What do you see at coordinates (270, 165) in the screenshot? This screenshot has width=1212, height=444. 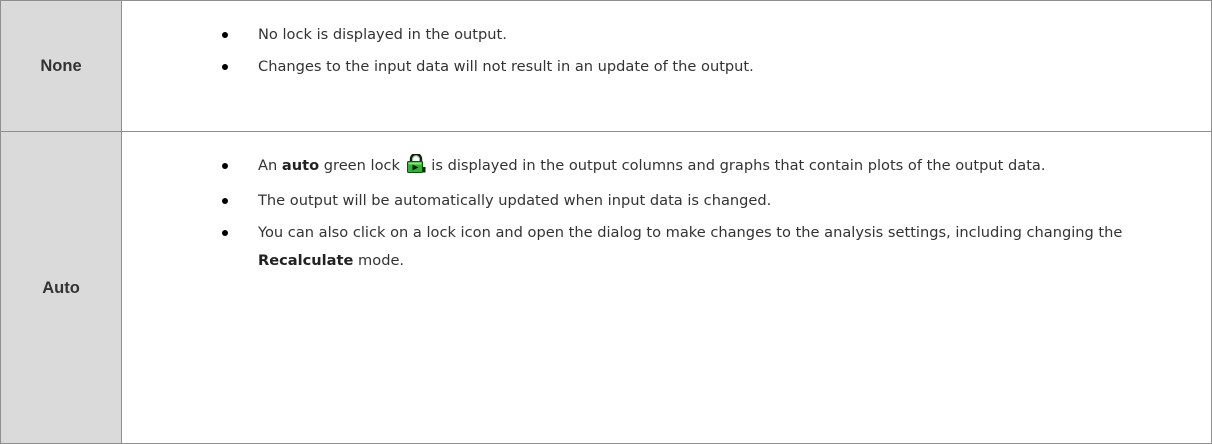 I see `bullet-text-pre: An` at bounding box center [270, 165].